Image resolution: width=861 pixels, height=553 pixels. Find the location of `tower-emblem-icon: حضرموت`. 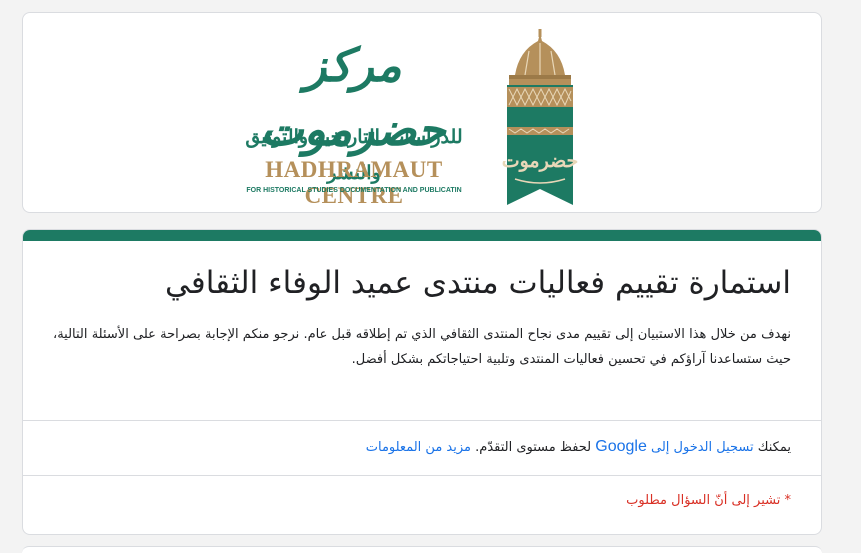

tower-emblem-icon: حضرموت is located at coordinates (540, 117).